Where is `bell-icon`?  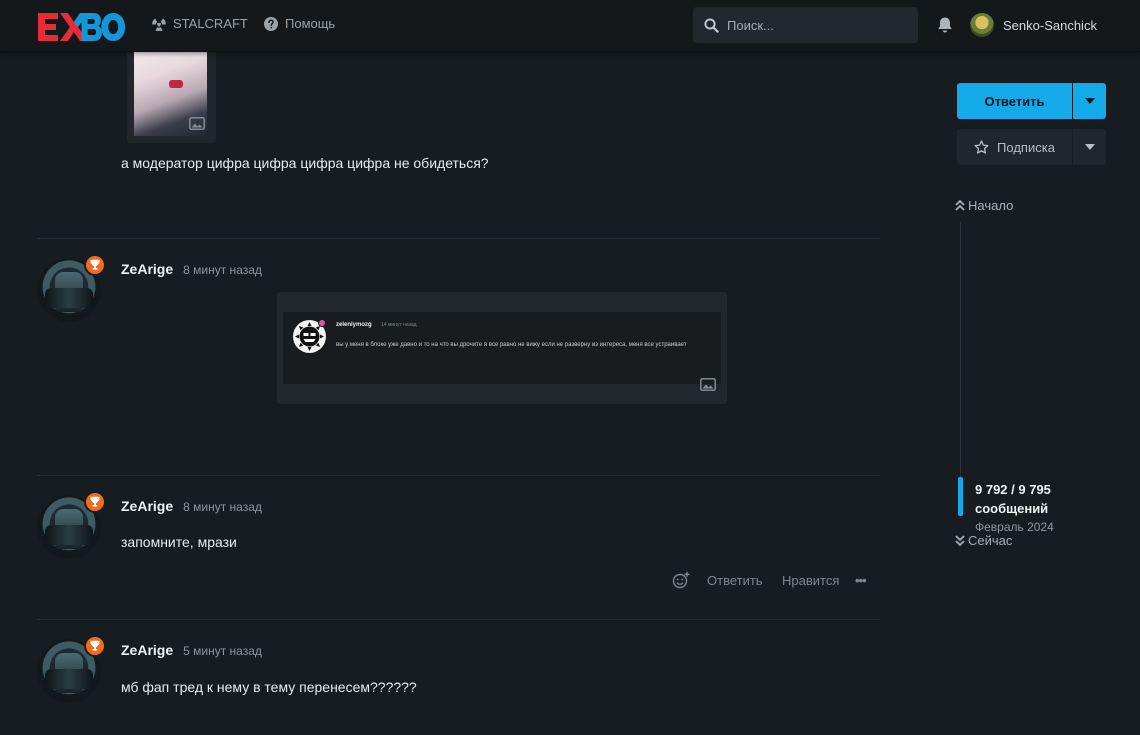
bell-icon is located at coordinates (945, 25).